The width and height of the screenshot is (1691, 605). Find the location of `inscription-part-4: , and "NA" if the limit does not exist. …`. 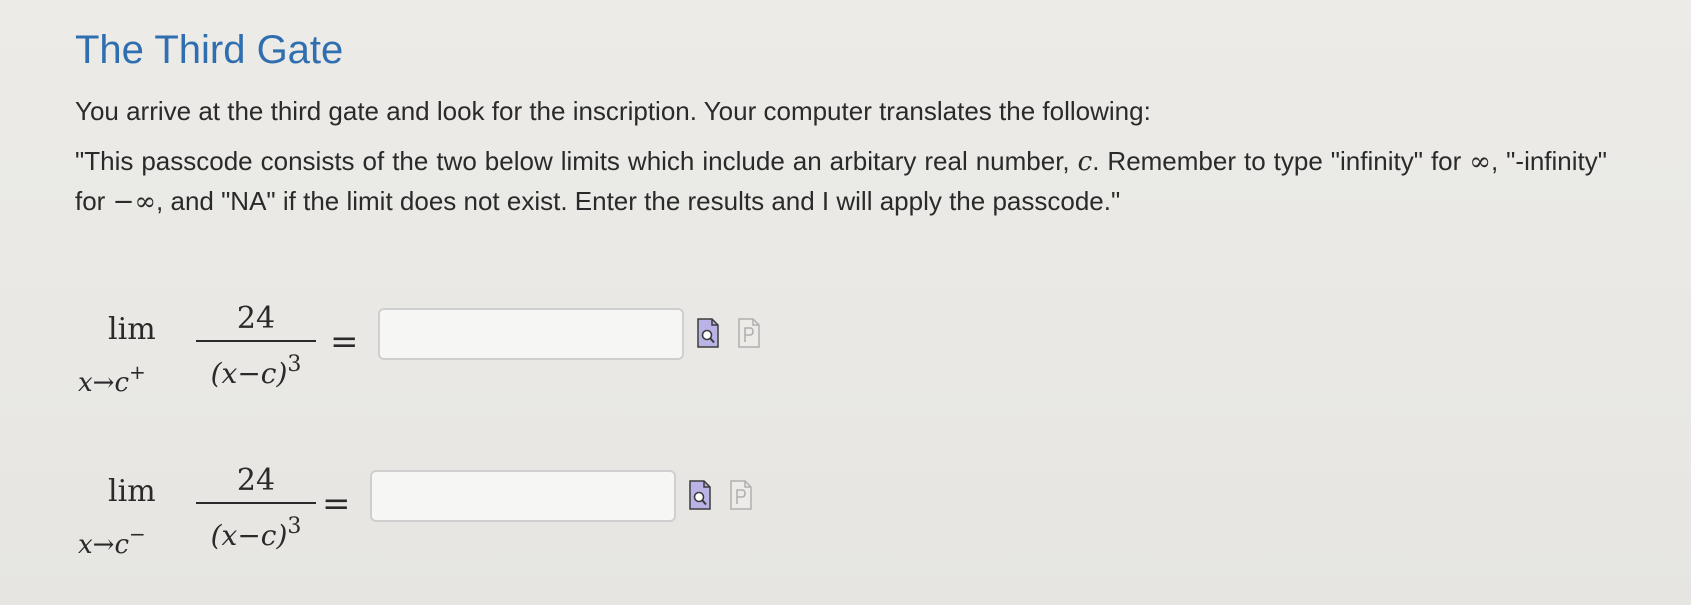

inscription-part-4: , and "NA" if the limit does not exist. … is located at coordinates (638, 201).